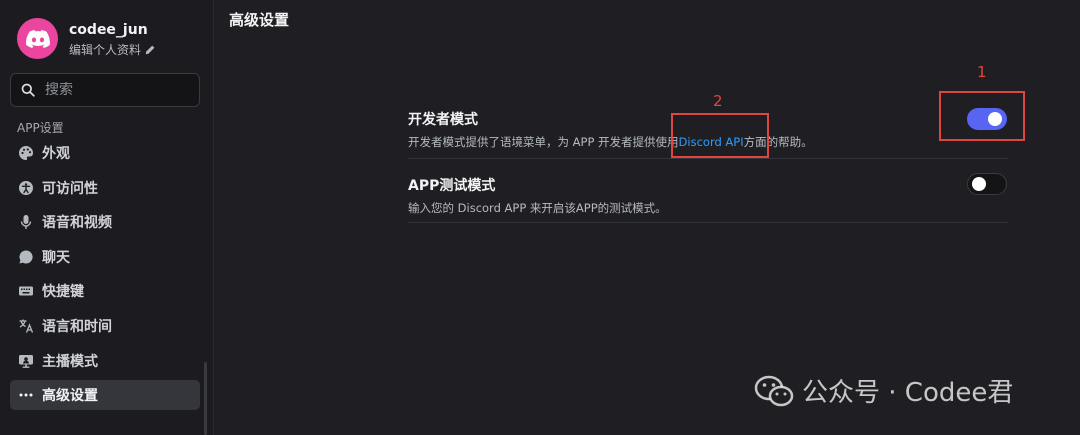 This screenshot has height=435, width=1080. What do you see at coordinates (28, 90) in the screenshot?
I see `search-icon` at bounding box center [28, 90].